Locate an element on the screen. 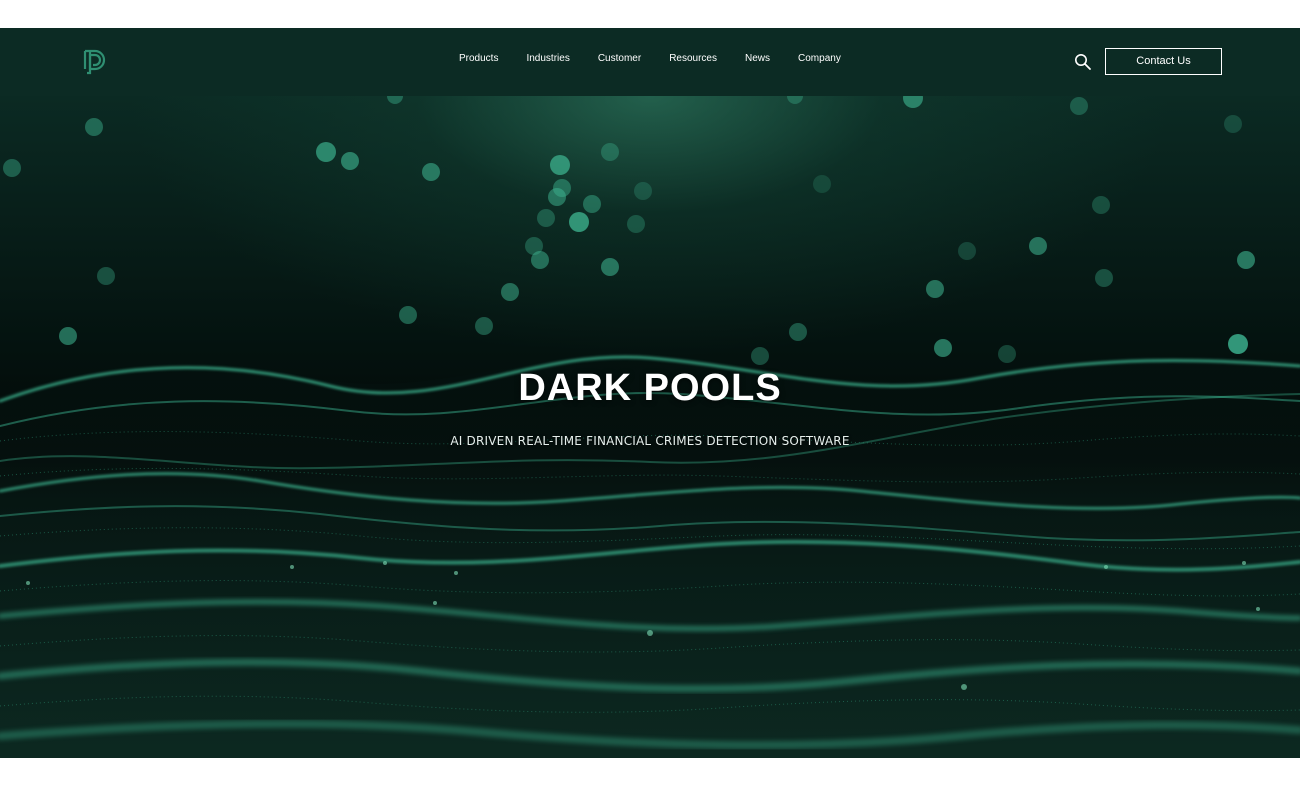 The image size is (1300, 788). hero-title: DARK POOLS is located at coordinates (650, 388).